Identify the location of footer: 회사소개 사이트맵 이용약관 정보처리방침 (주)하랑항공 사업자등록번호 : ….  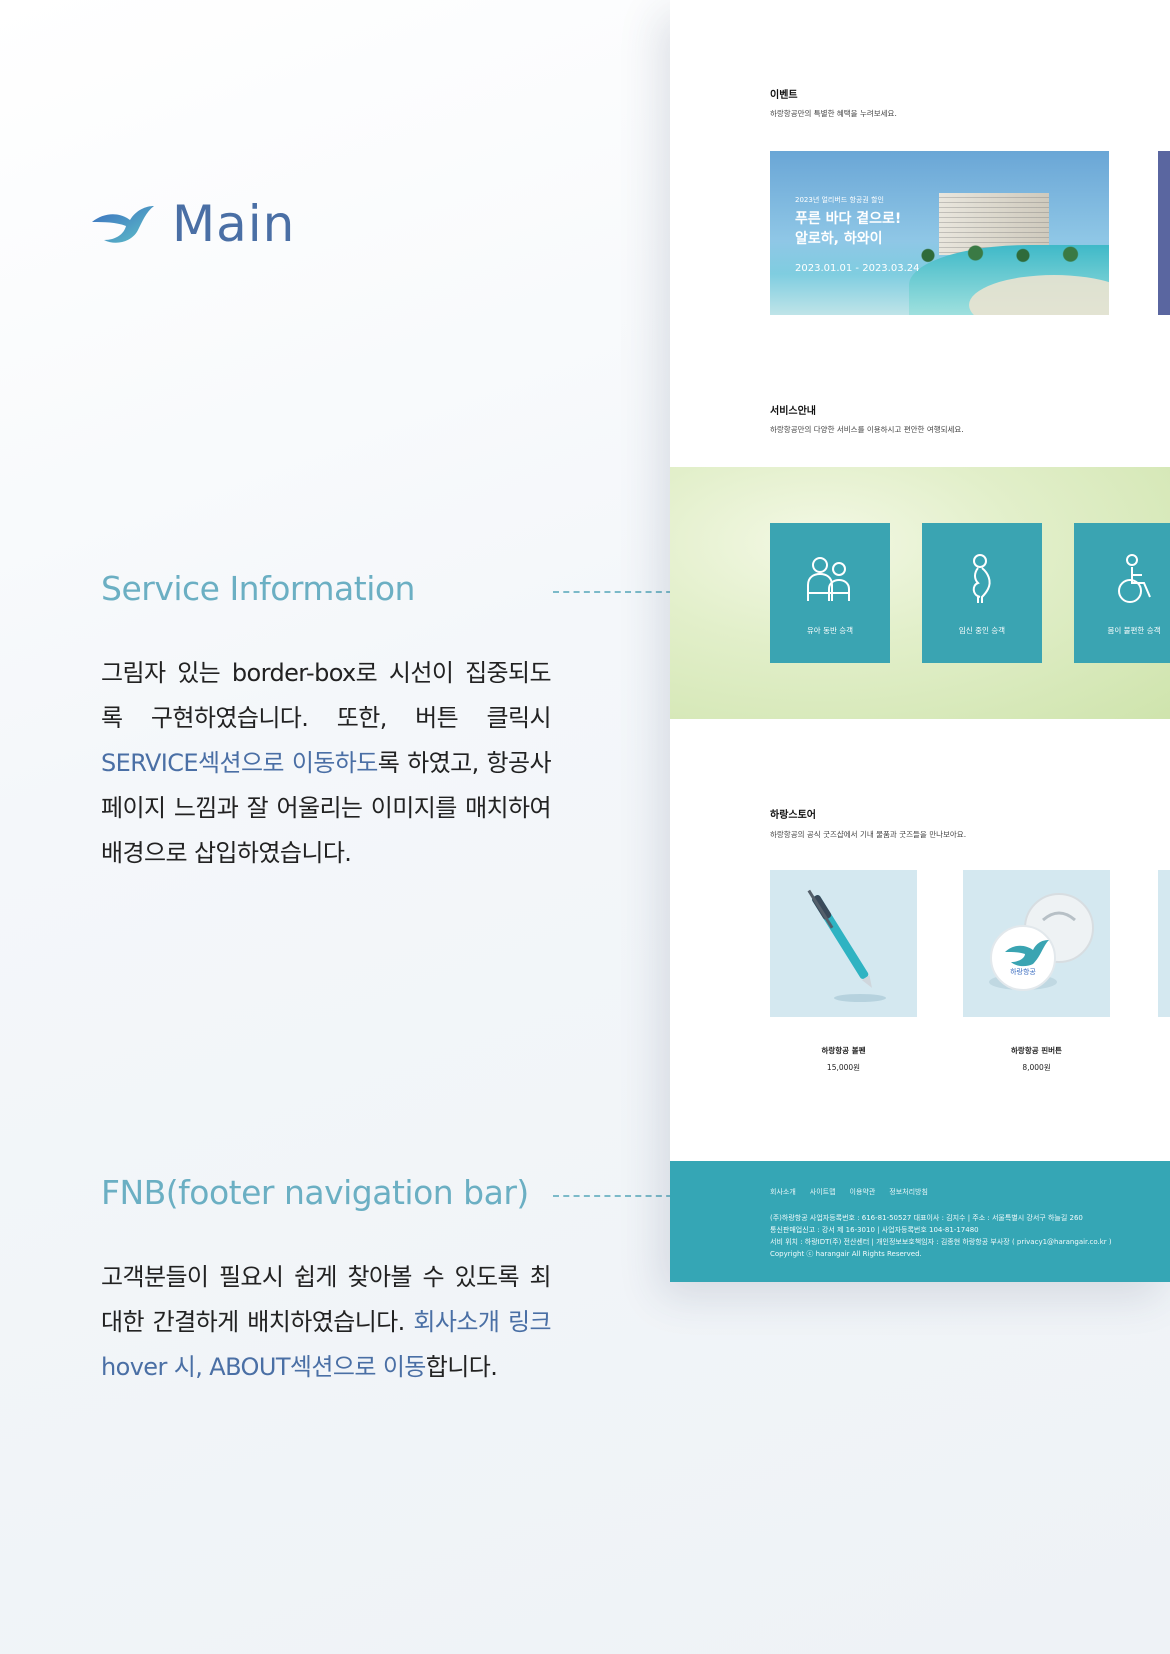
(920, 1221).